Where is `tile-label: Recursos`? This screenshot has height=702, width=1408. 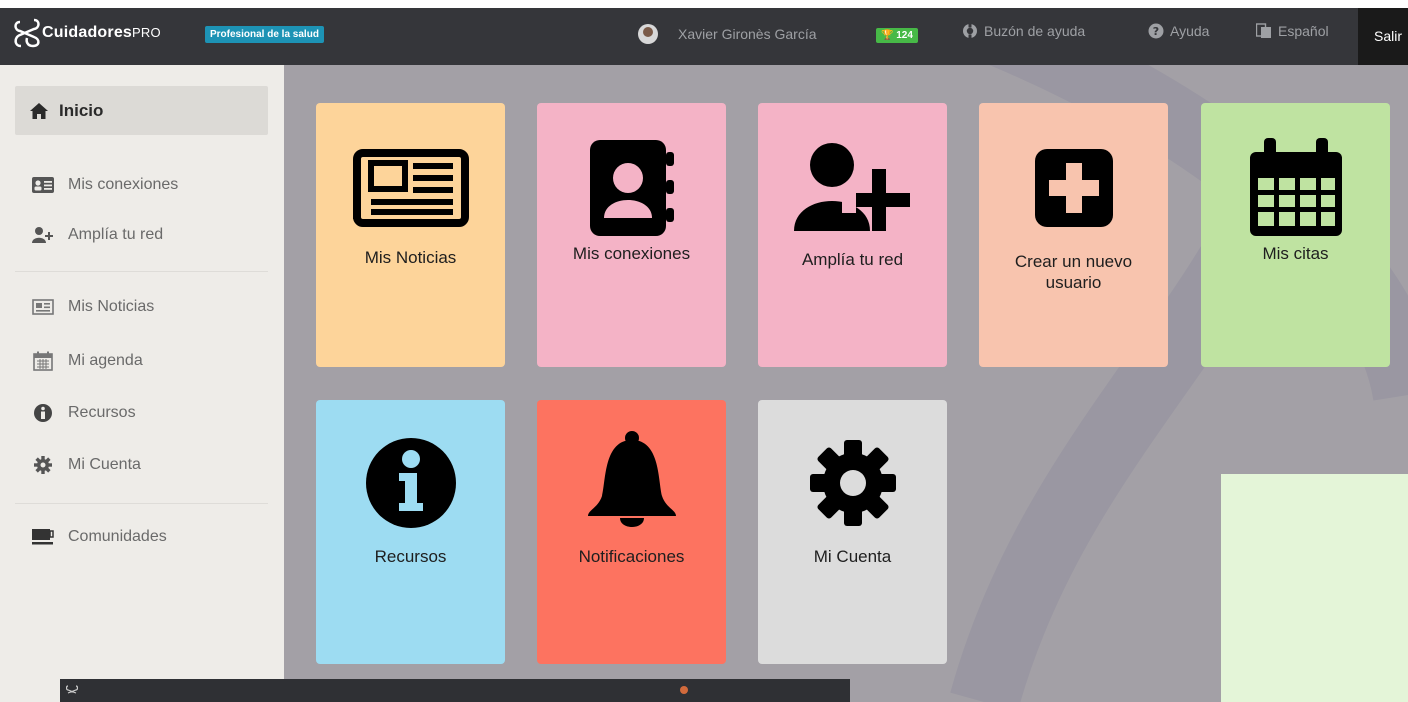 tile-label: Recursos is located at coordinates (410, 556).